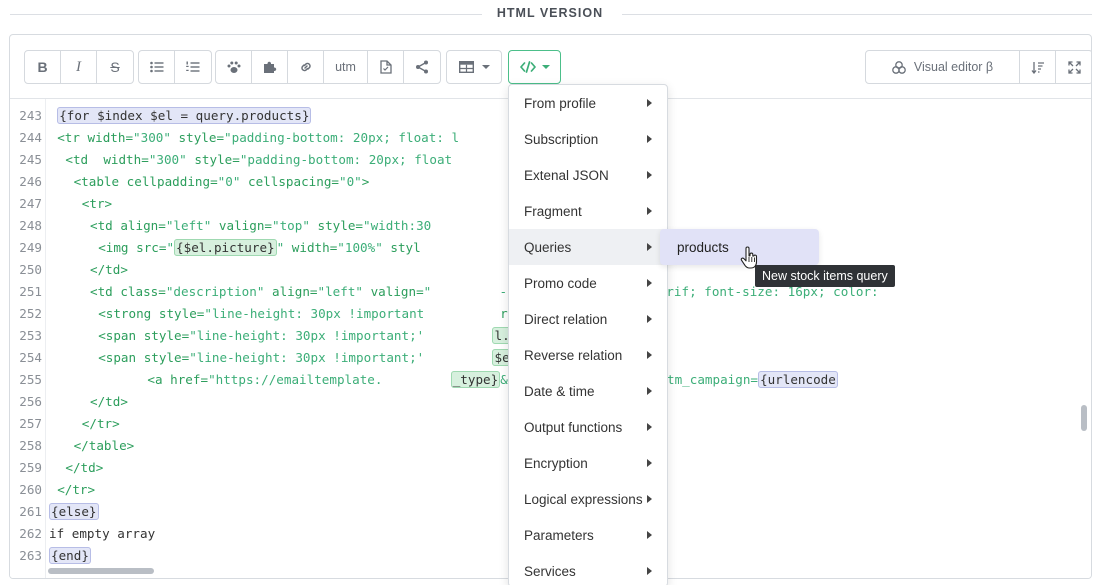 Image resolution: width=1100 pixels, height=585 pixels. Describe the element at coordinates (84, 468) in the screenshot. I see `code-text: </td>` at that location.